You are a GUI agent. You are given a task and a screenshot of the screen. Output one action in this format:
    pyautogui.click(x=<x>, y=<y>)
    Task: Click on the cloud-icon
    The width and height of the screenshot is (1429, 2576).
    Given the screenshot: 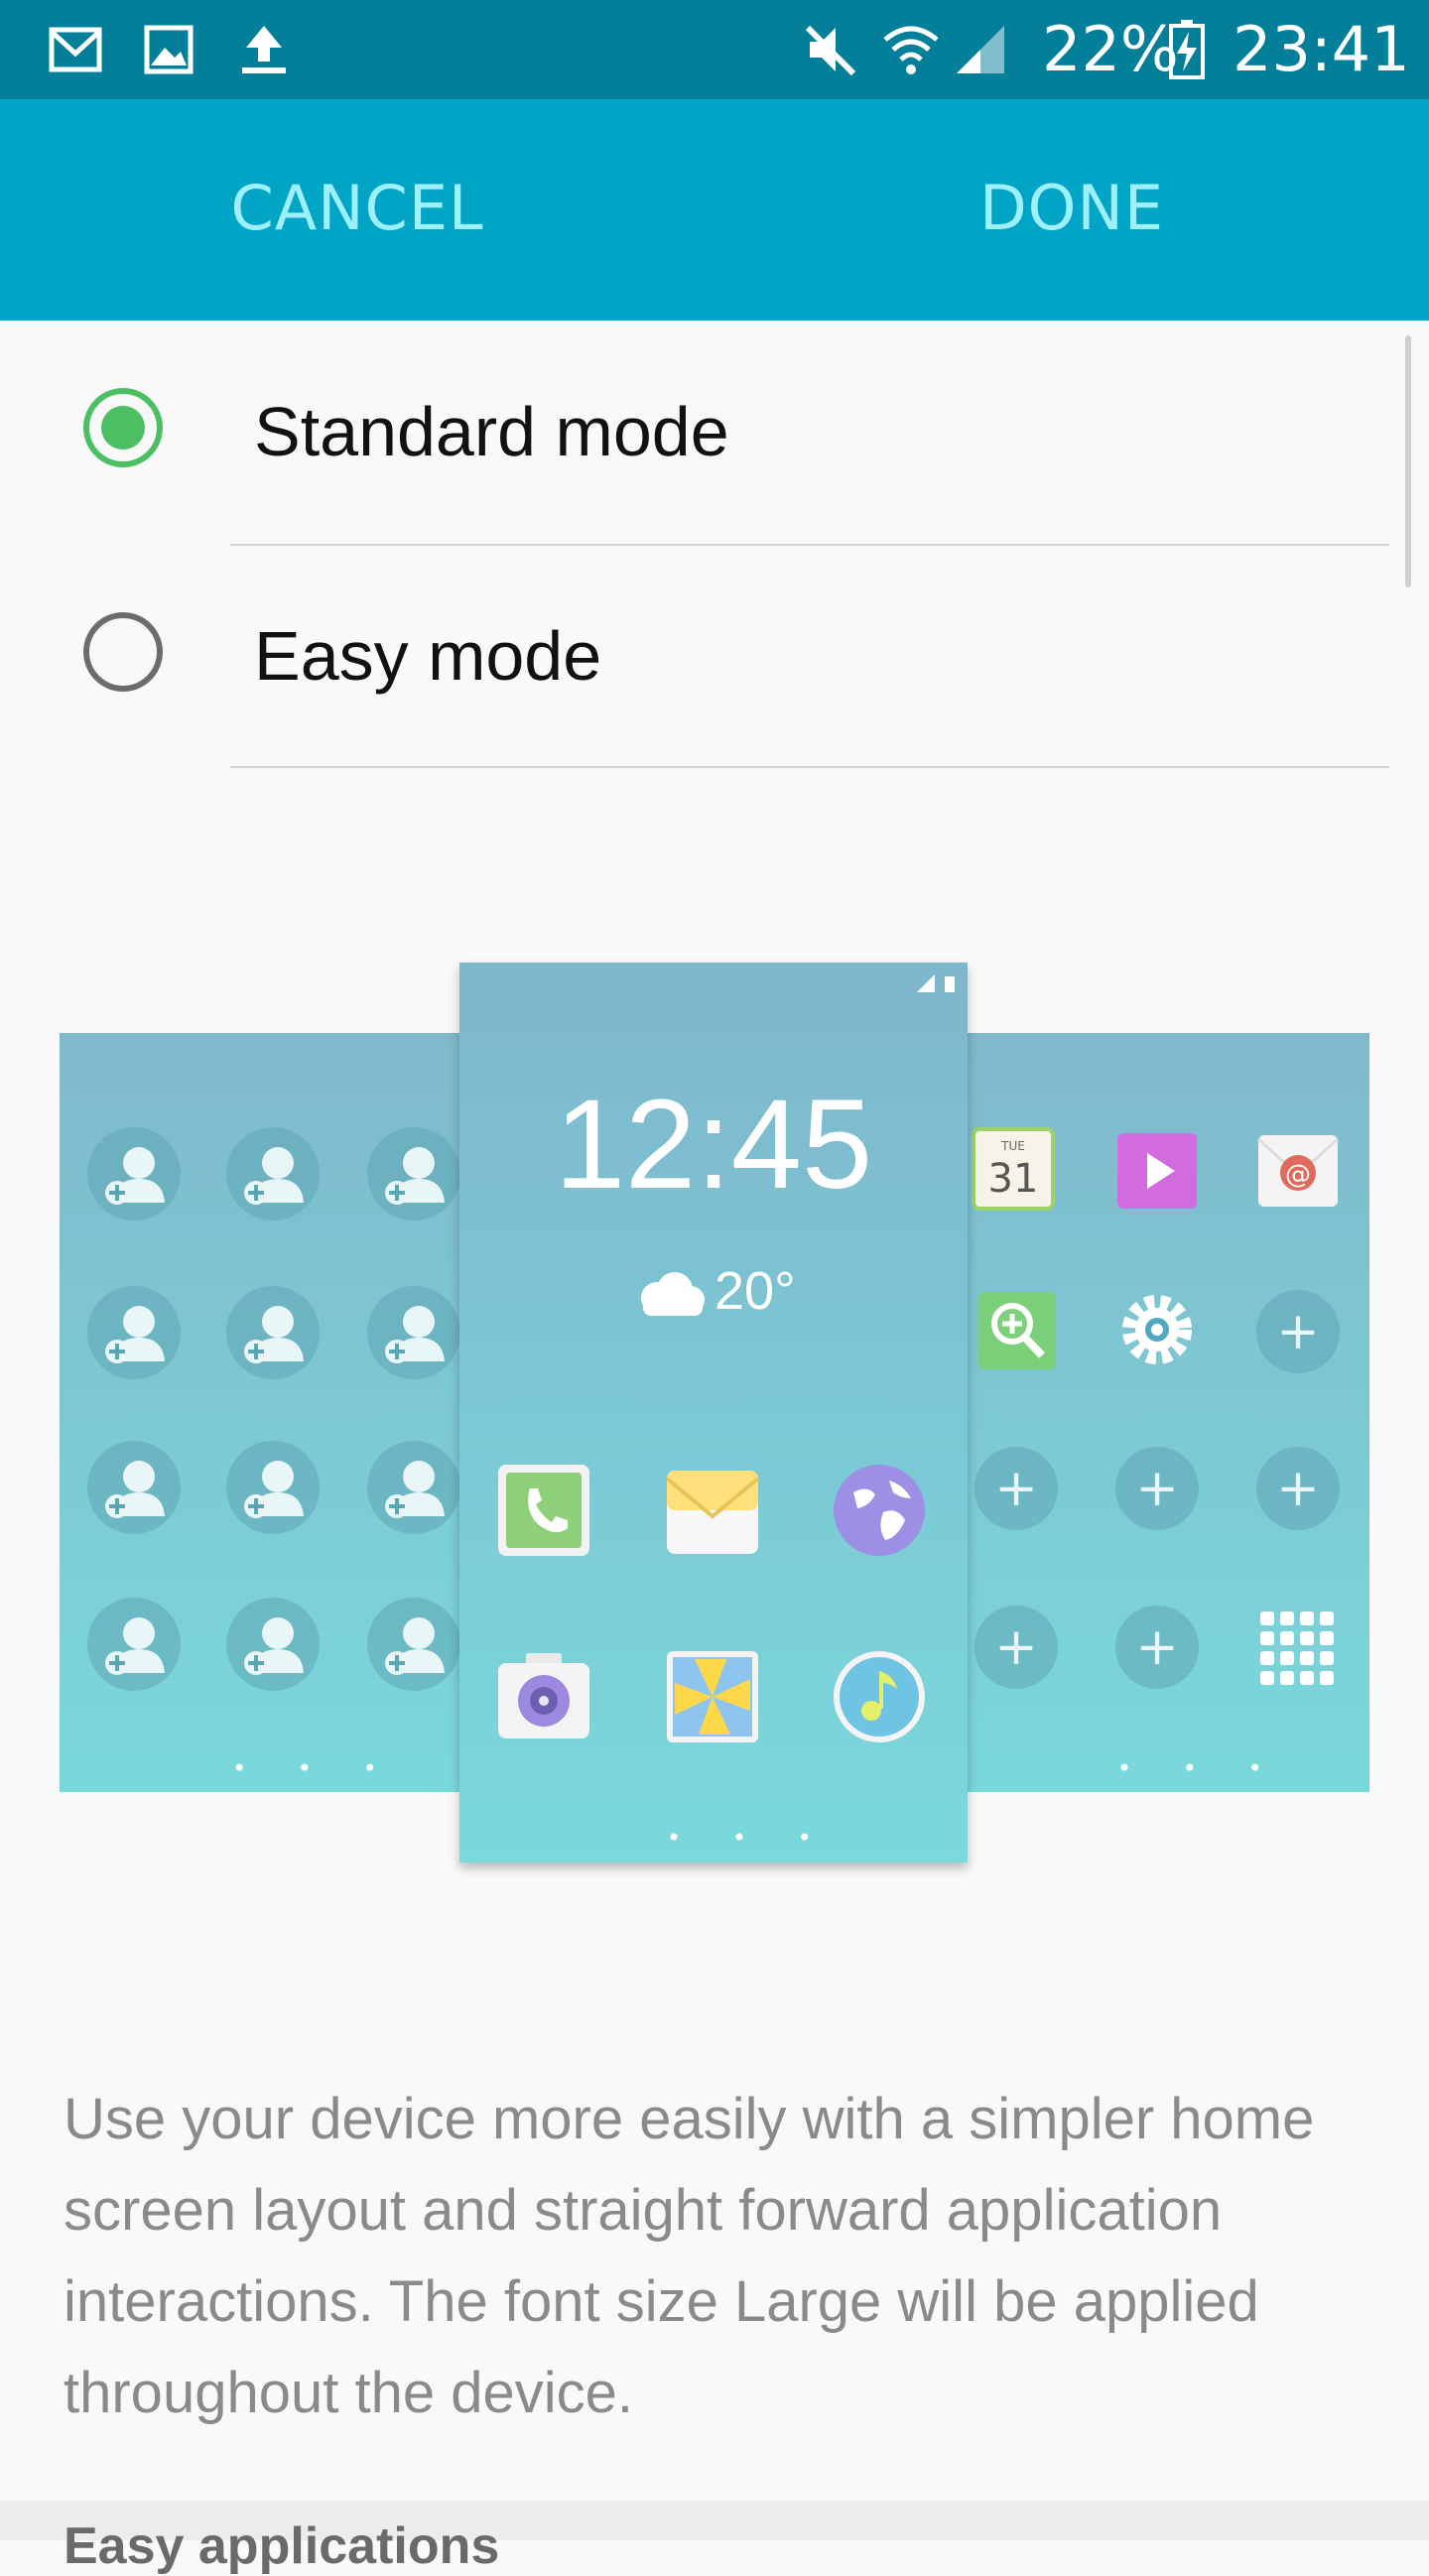 What is the action you would take?
    pyautogui.click(x=673, y=1294)
    